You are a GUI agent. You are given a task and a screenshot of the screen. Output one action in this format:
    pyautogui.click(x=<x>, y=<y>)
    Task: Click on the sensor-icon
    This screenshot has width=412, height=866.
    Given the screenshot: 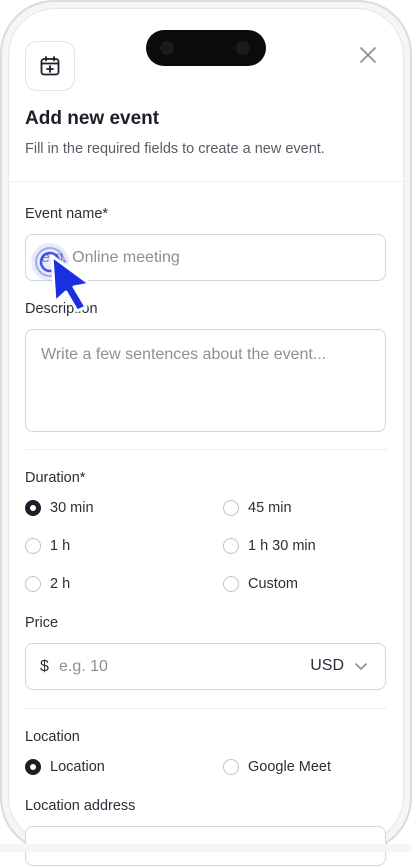 What is the action you would take?
    pyautogui.click(x=167, y=48)
    